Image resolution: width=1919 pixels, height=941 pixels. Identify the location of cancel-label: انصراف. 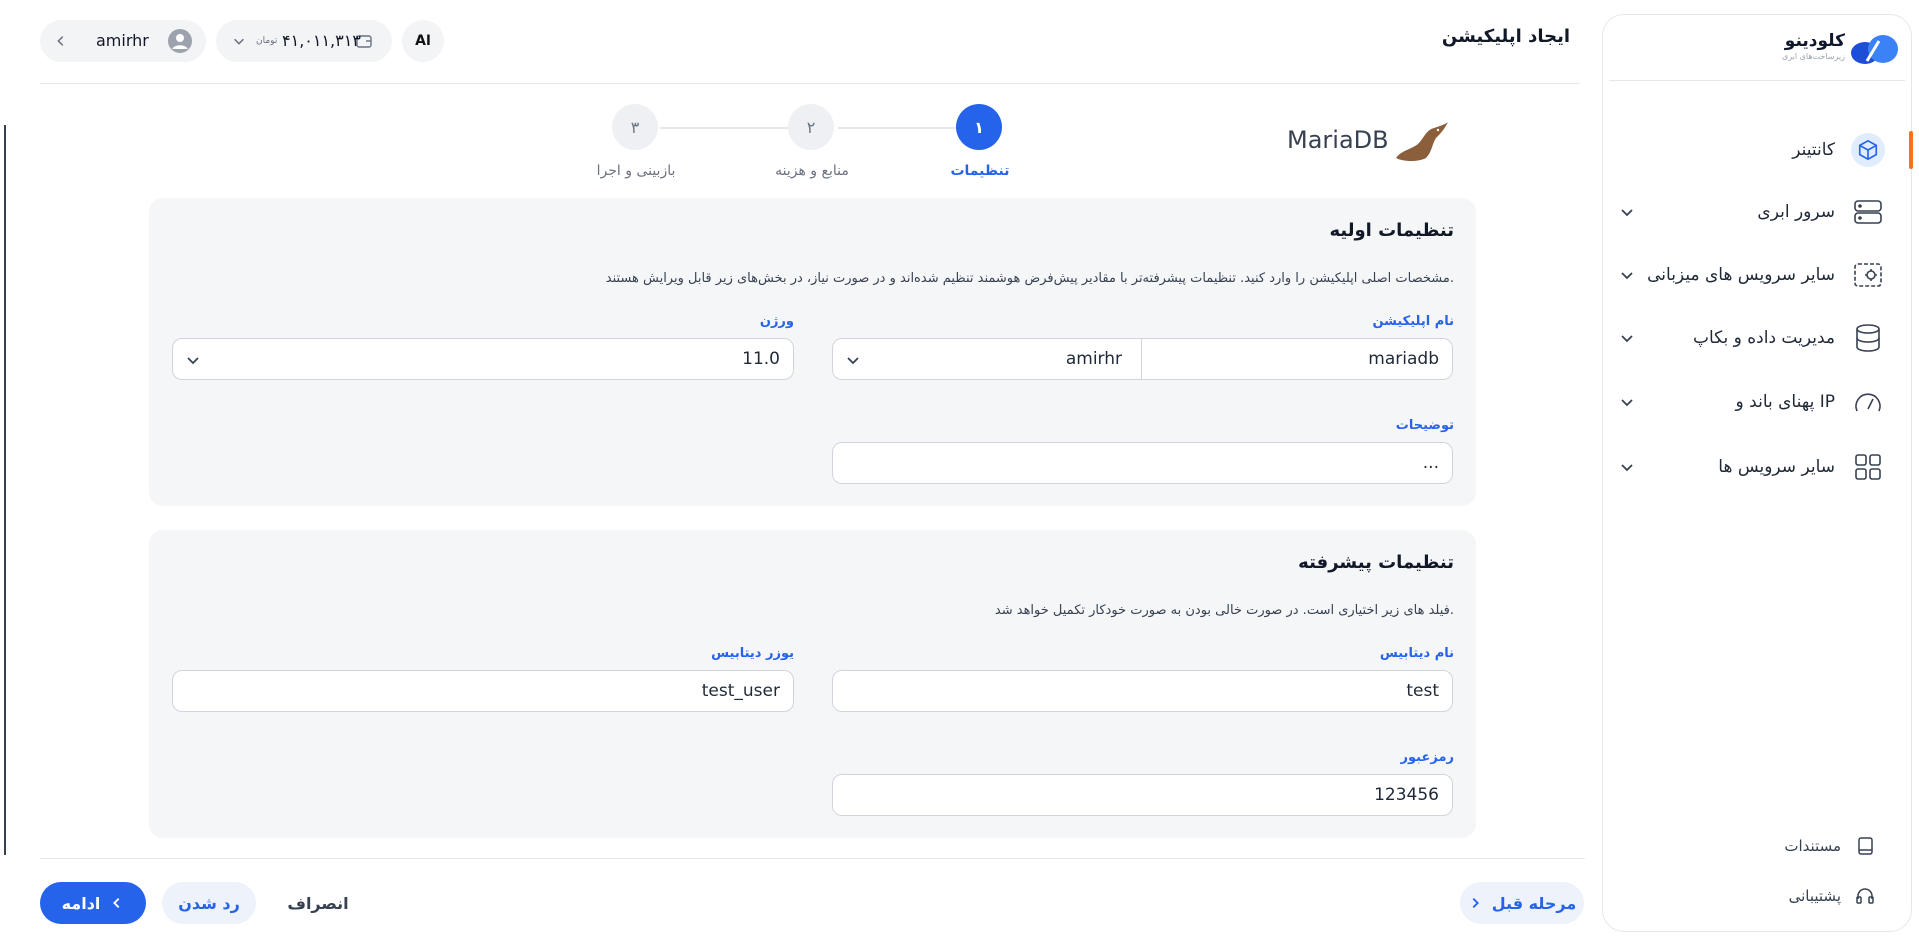
(318, 903).